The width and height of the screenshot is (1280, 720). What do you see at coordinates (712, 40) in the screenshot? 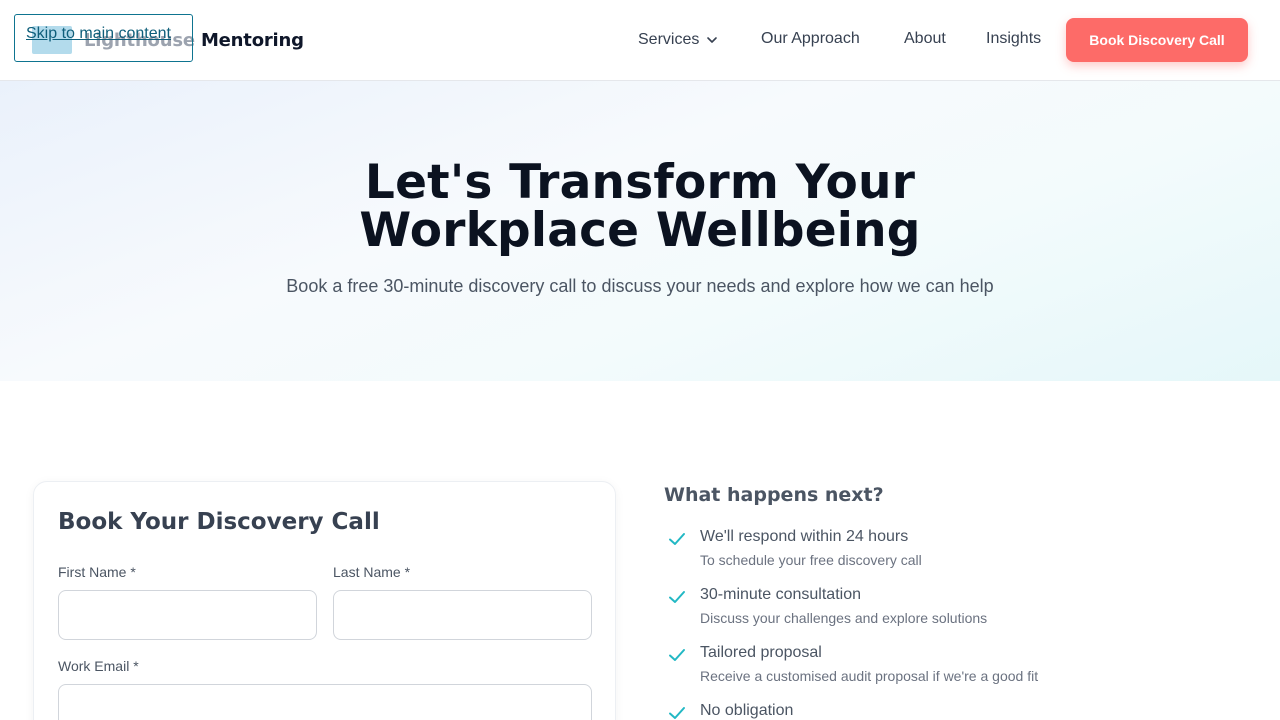
I see `chevron-down-icon` at bounding box center [712, 40].